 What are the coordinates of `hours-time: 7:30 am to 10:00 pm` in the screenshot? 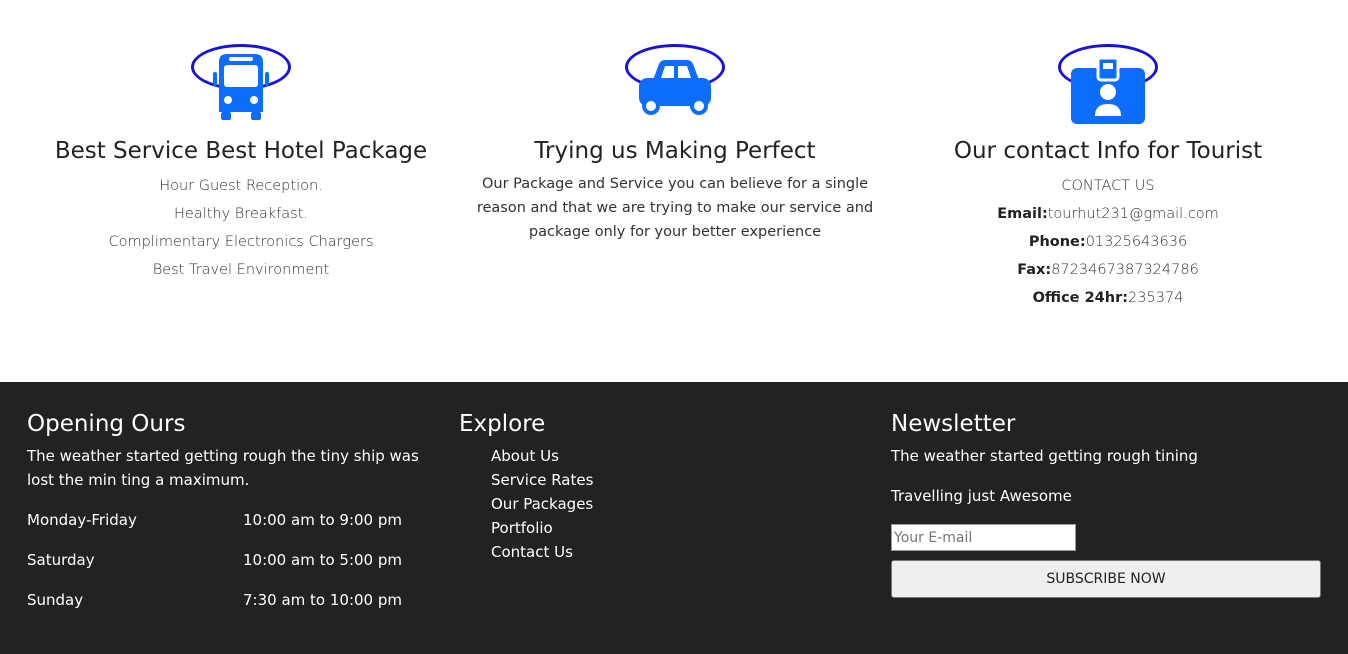 It's located at (322, 600).